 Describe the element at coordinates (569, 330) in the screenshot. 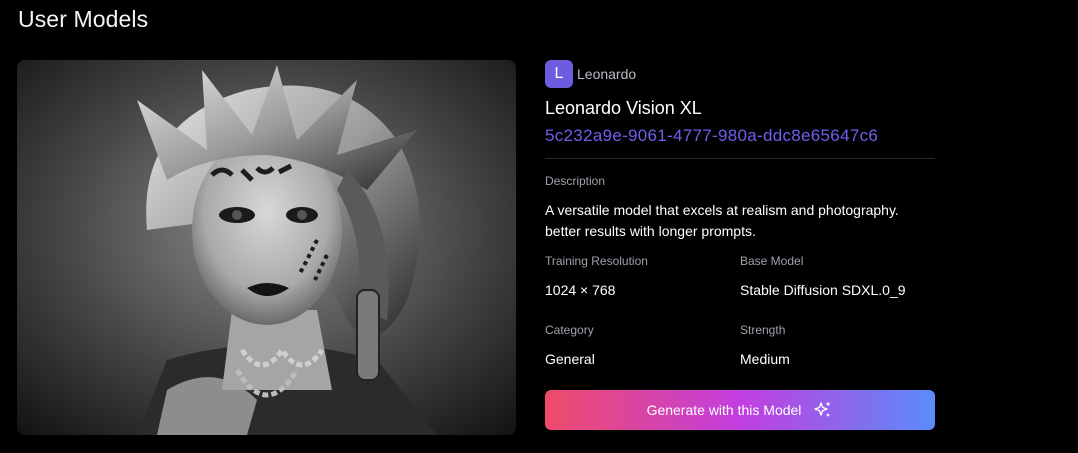

I see `category-label: Category` at that location.